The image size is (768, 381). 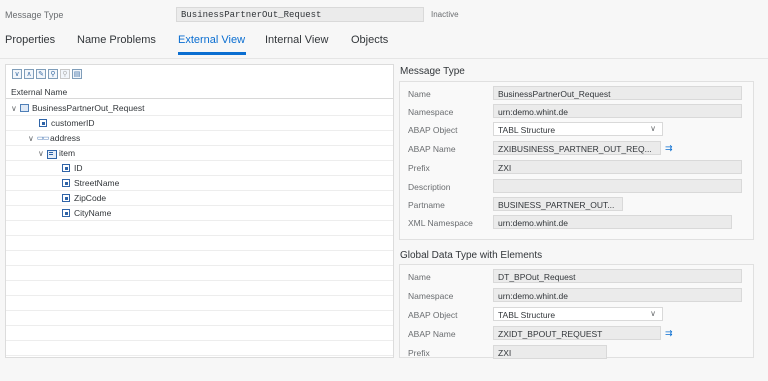 I want to click on message-type-field: BusinessPartnerOut_Request, so click(x=300, y=14).